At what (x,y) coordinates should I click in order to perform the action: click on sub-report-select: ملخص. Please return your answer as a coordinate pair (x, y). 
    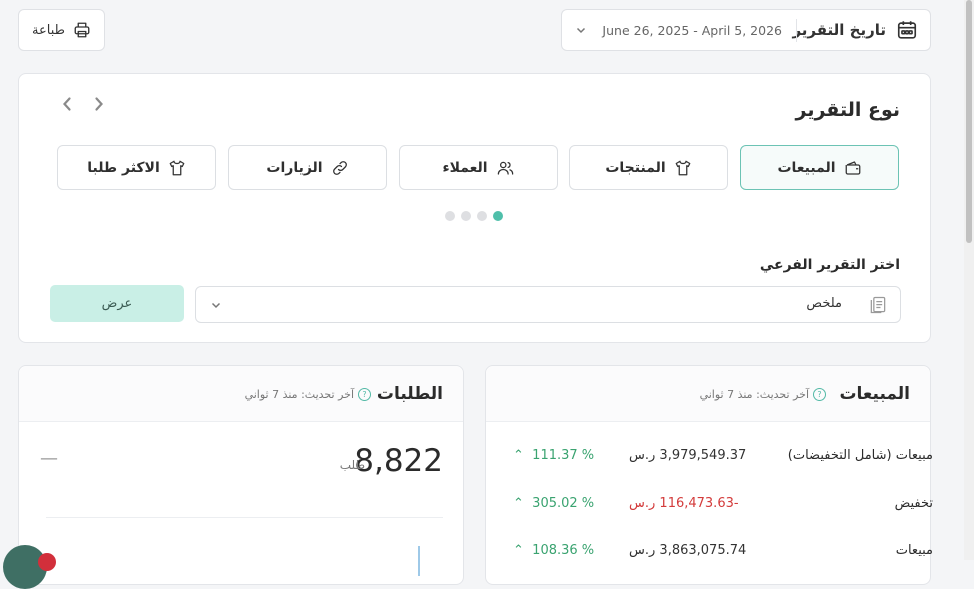
    Looking at the image, I should click on (548, 304).